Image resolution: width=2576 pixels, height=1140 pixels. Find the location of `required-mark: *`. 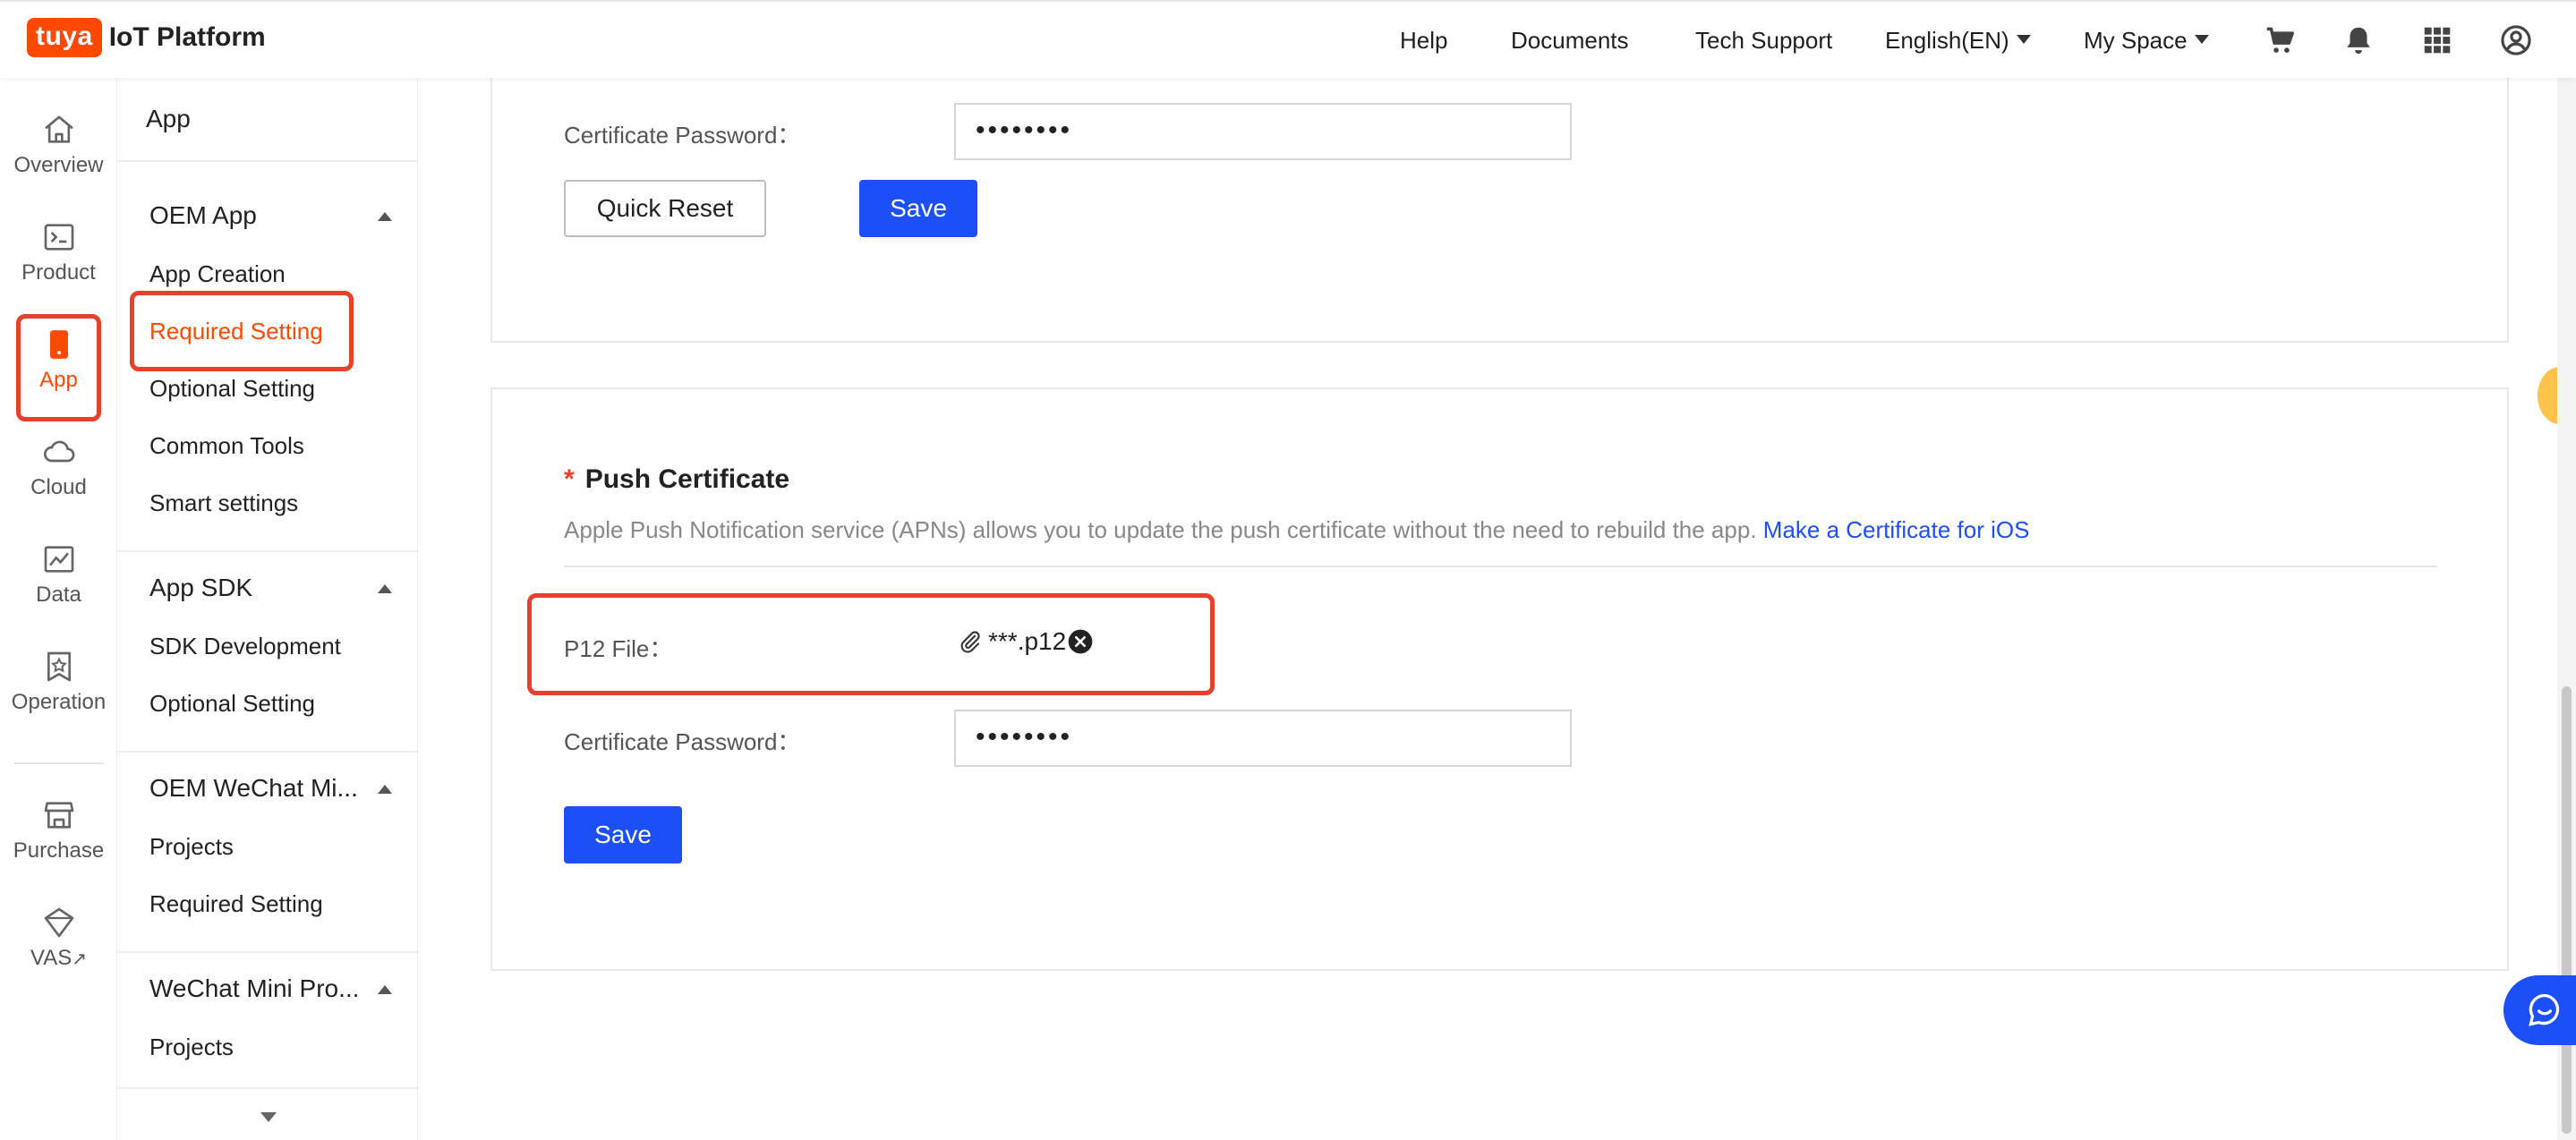

required-mark: * is located at coordinates (569, 479).